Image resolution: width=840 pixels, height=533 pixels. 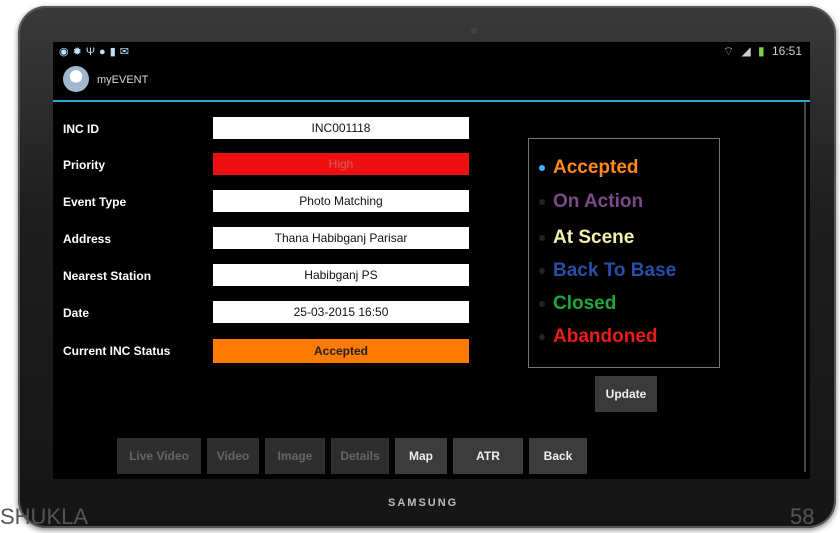 I want to click on status-right: ⌔ ◢ ▮ 16:51, so click(x=760, y=51).